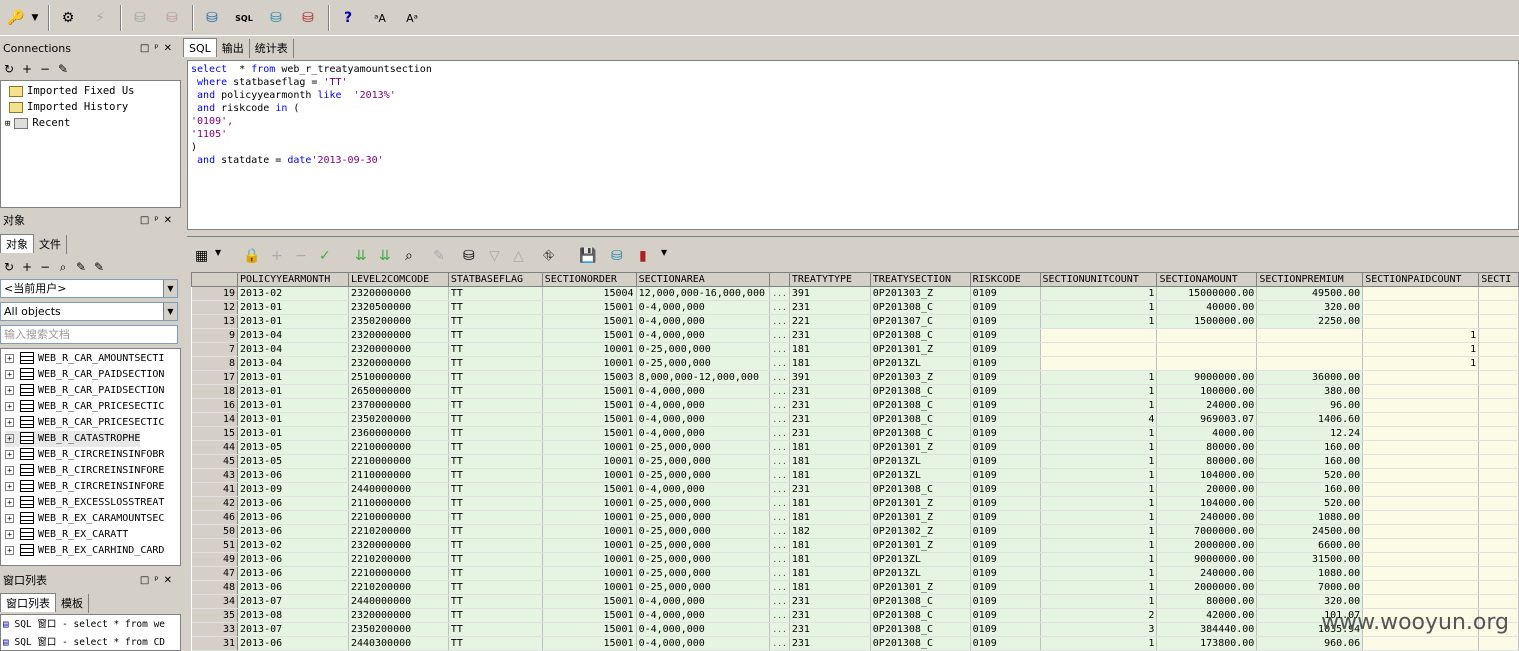 This screenshot has width=1519, height=651. What do you see at coordinates (84, 519) in the screenshot?
I see `object-item: + WEB_R_EX_CARAMOUNTSEC` at bounding box center [84, 519].